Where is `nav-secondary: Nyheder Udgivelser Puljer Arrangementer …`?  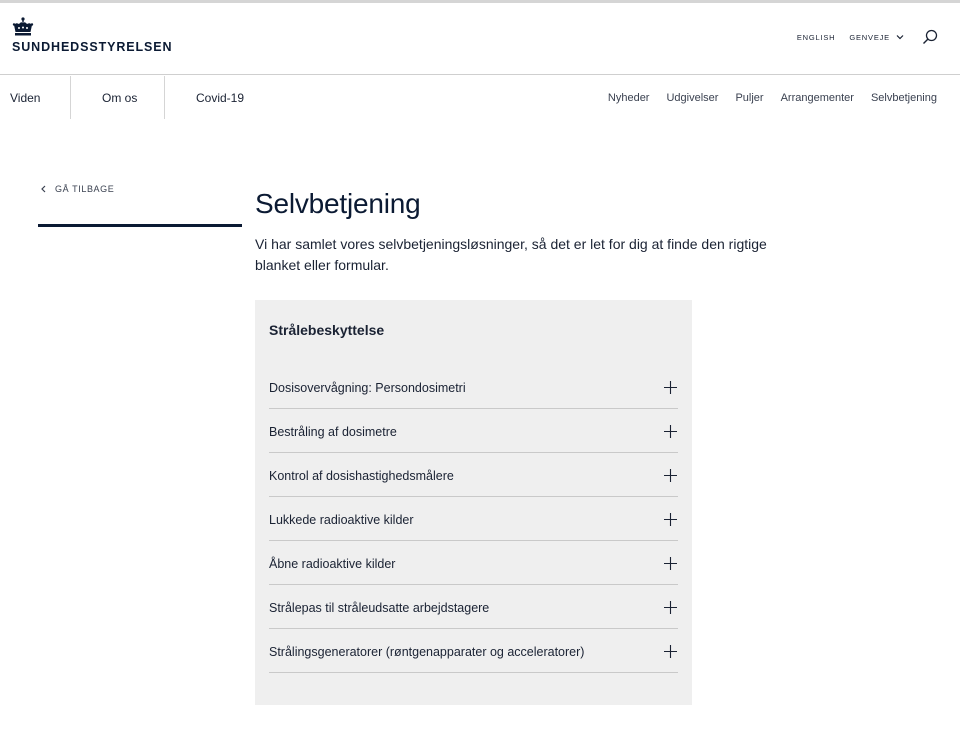
nav-secondary: Nyheder Udgivelser Puljer Arrangementer … is located at coordinates (764, 97).